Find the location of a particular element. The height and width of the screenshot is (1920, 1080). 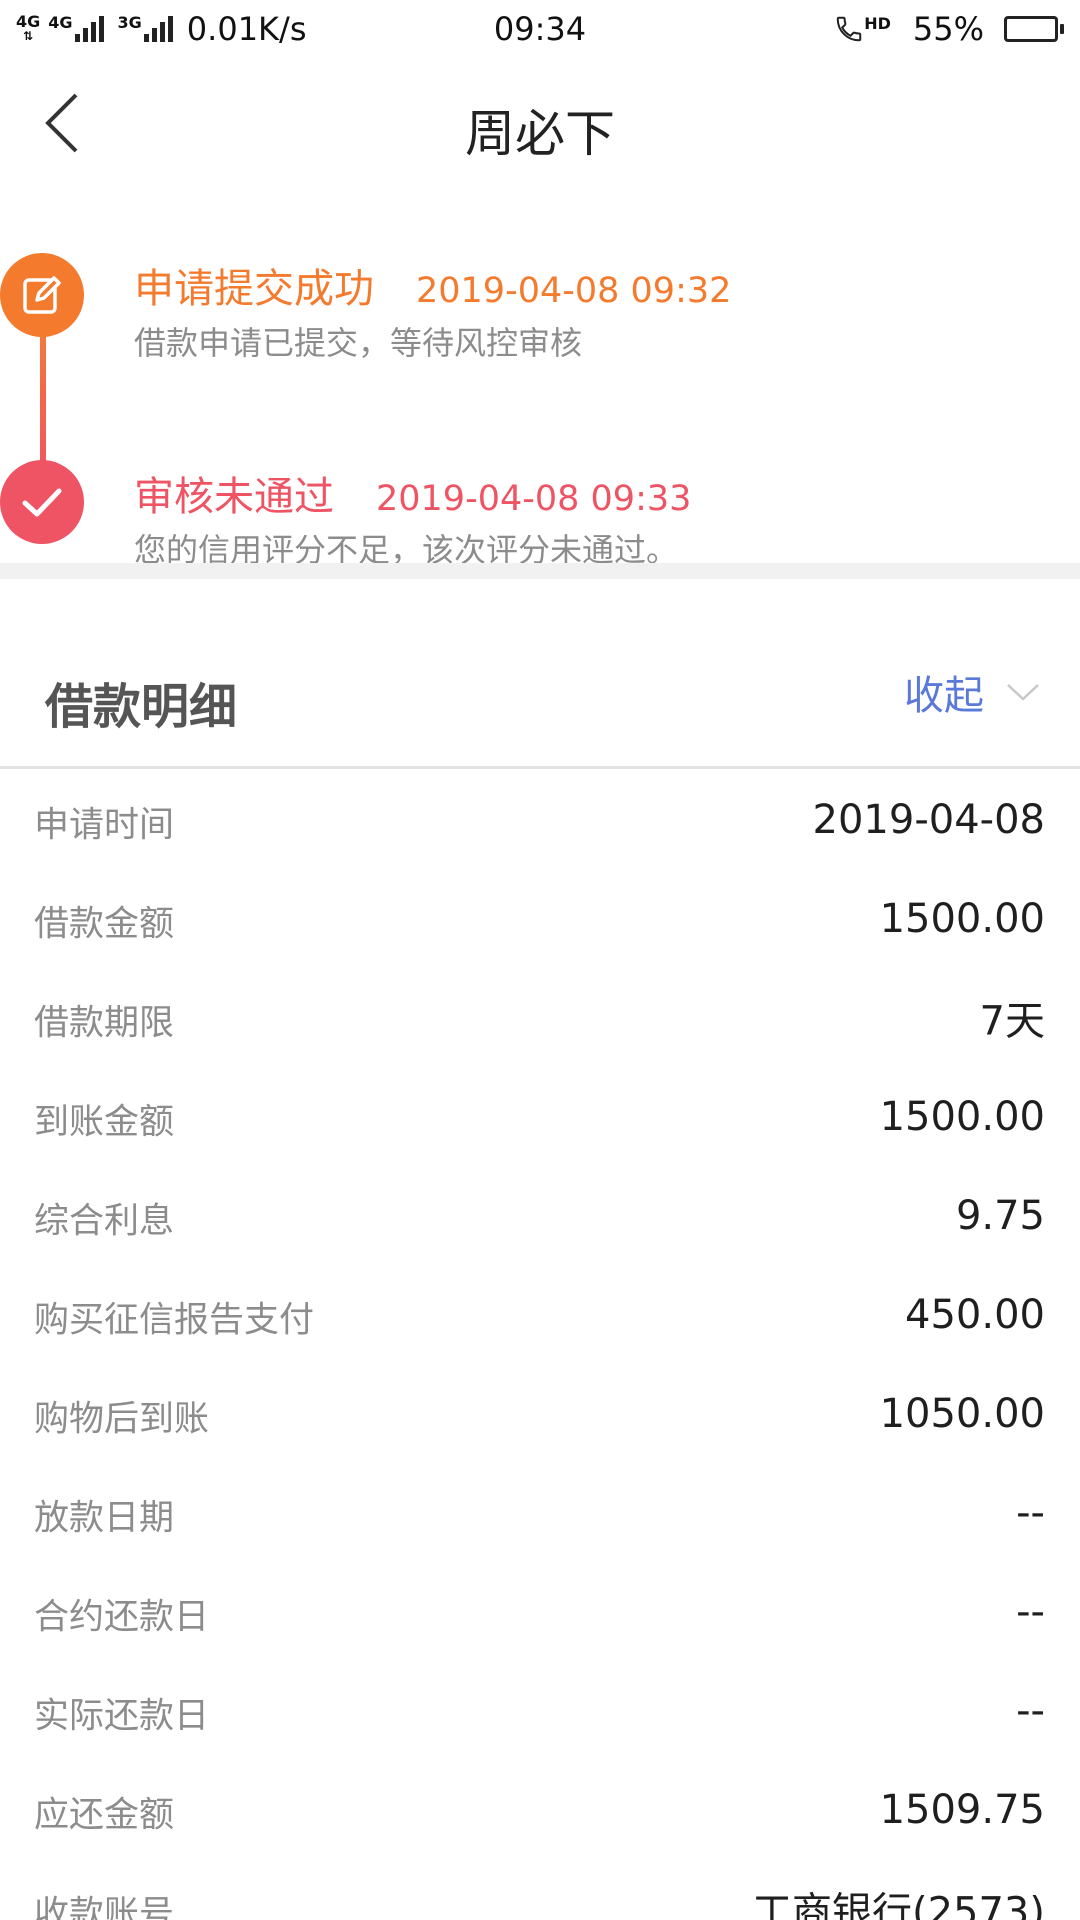

hd-call-icon: HD is located at coordinates (862, 29).